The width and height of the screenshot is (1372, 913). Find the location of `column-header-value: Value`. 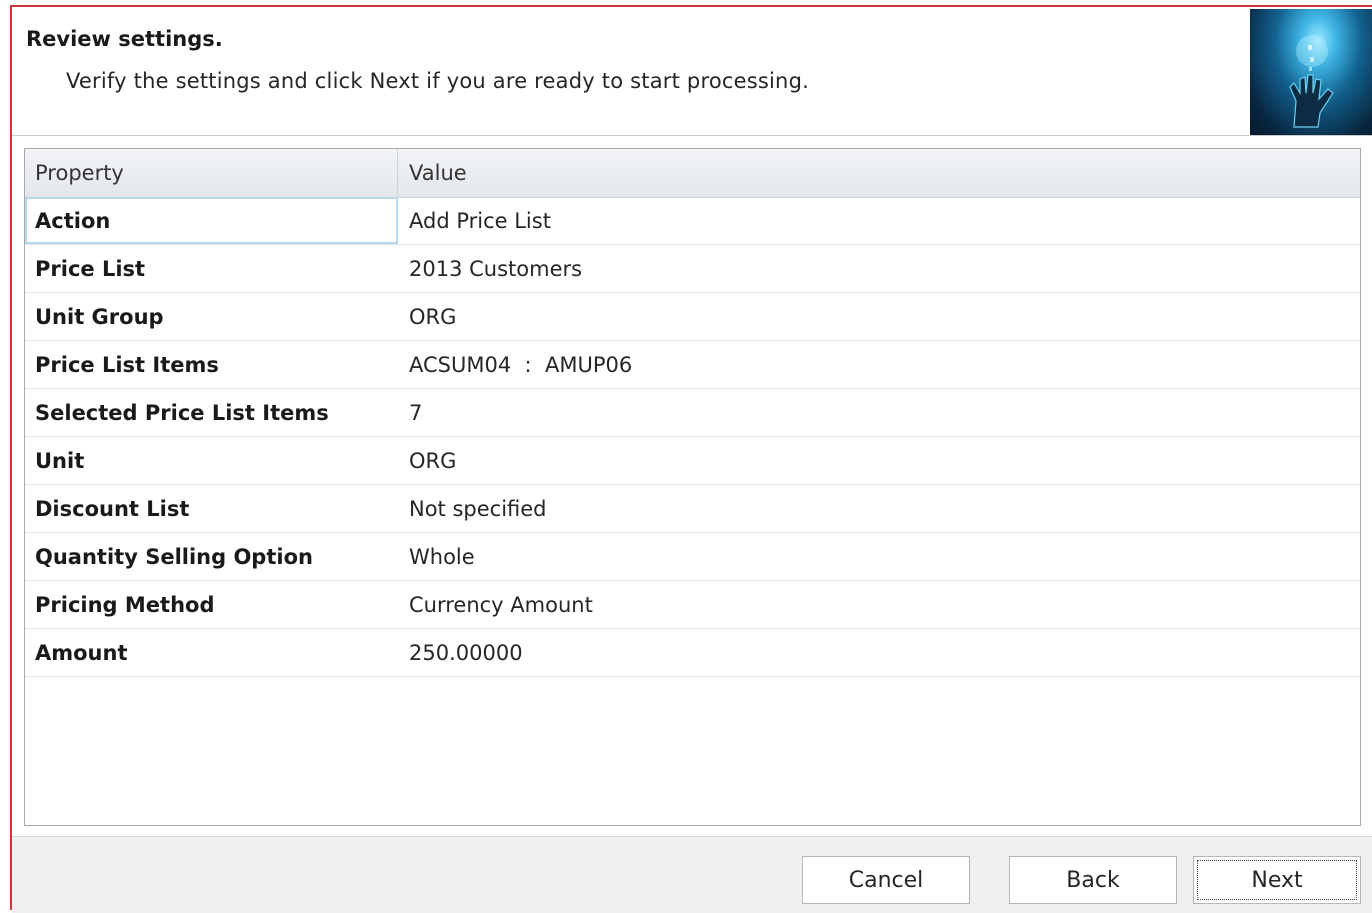

column-header-value: Value is located at coordinates (879, 173).